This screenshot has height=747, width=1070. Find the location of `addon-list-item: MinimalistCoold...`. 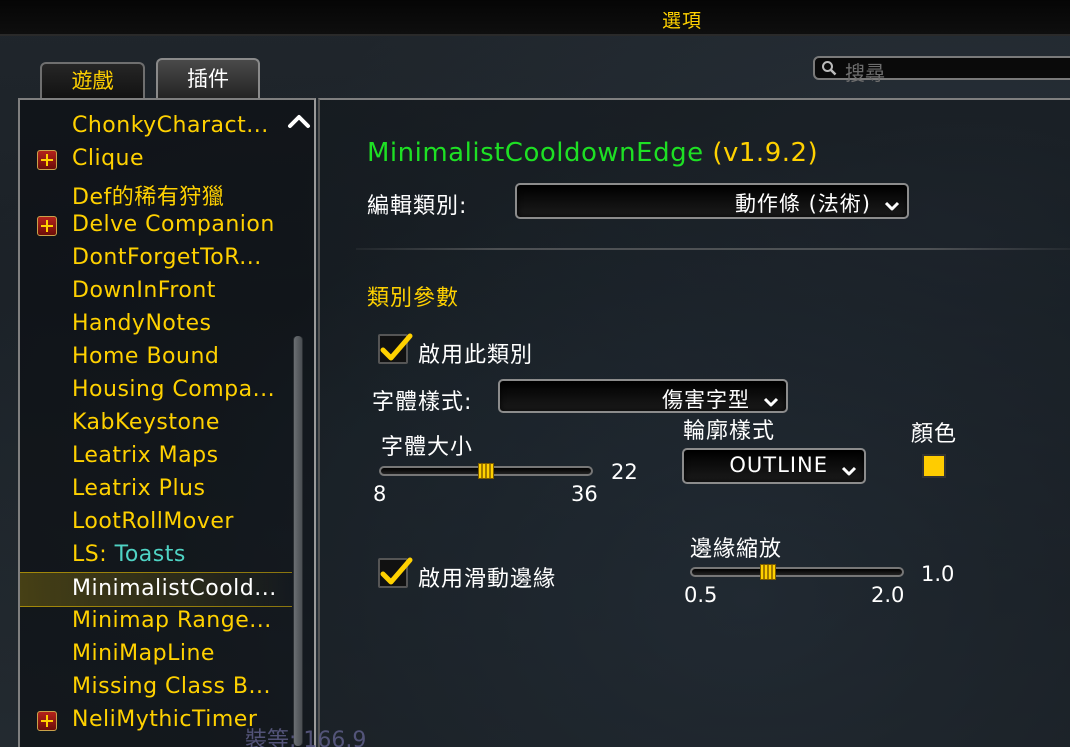

addon-list-item: MinimalistCoold... is located at coordinates (156, 589).